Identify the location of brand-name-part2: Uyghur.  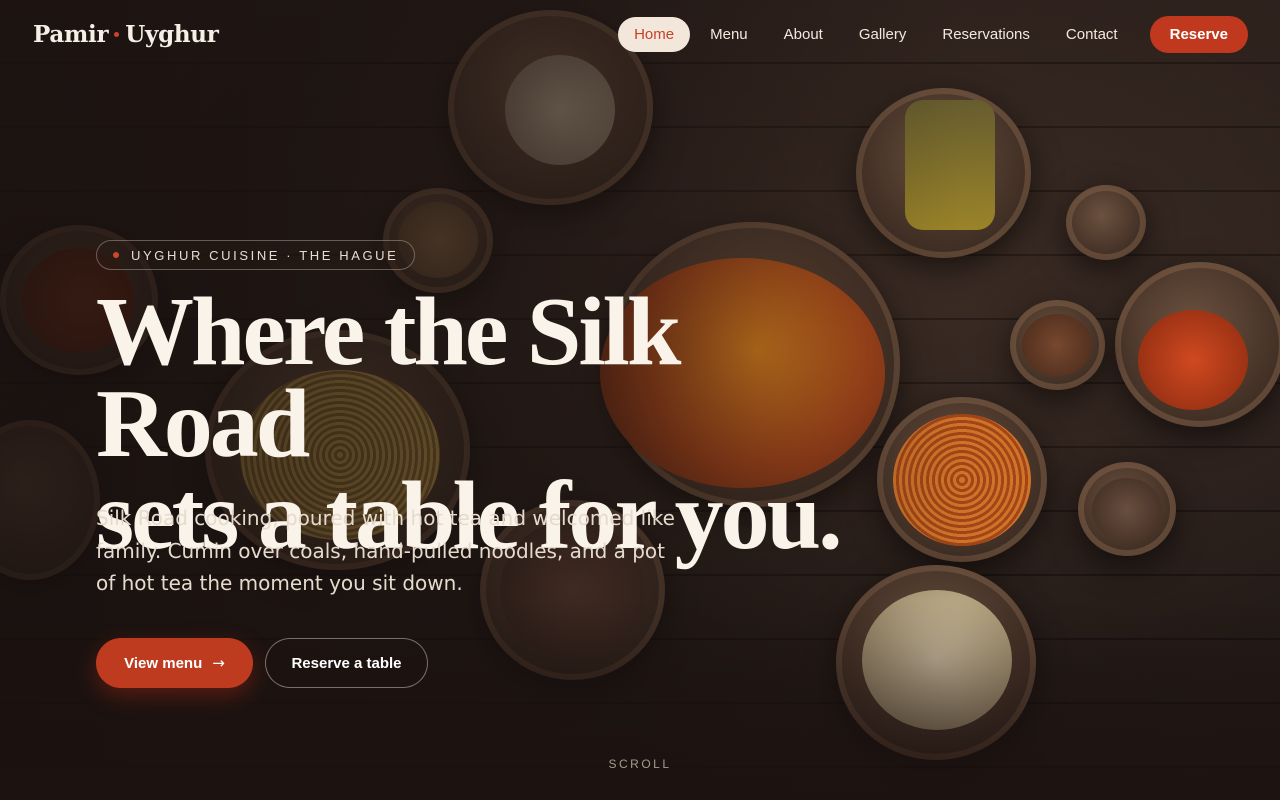
(172, 34).